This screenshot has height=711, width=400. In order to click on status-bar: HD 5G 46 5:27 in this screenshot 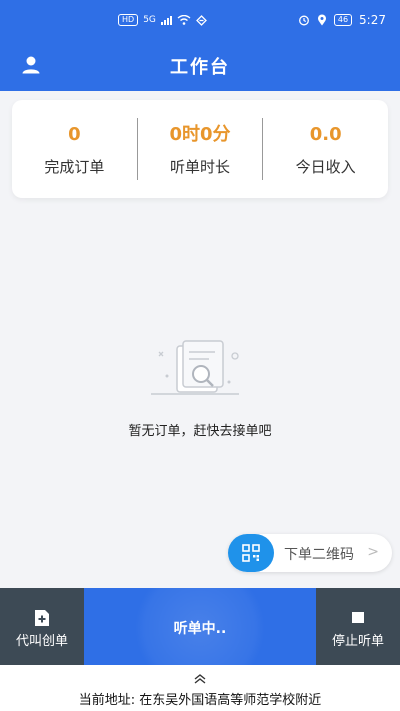, I will do `click(200, 20)`.